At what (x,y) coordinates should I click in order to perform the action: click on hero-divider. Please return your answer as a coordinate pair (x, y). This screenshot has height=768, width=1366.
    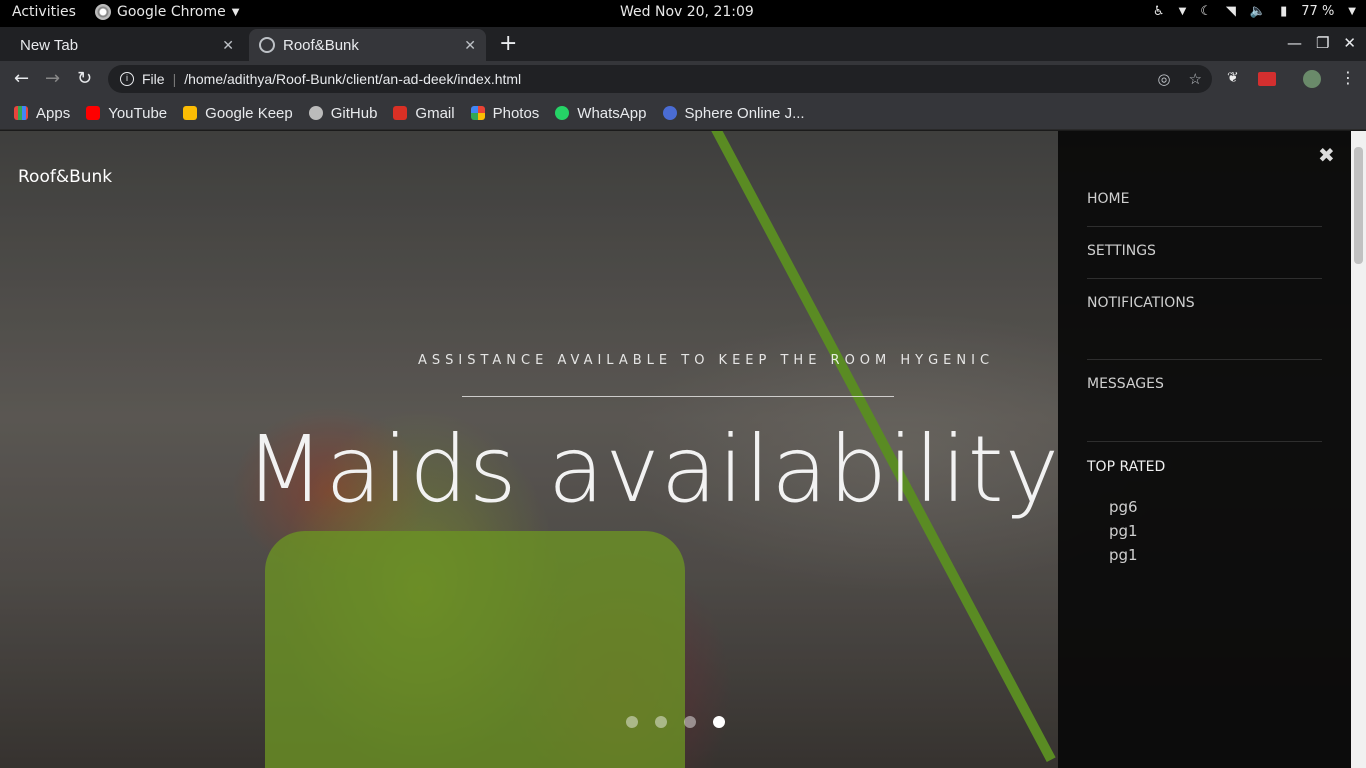
    Looking at the image, I should click on (678, 396).